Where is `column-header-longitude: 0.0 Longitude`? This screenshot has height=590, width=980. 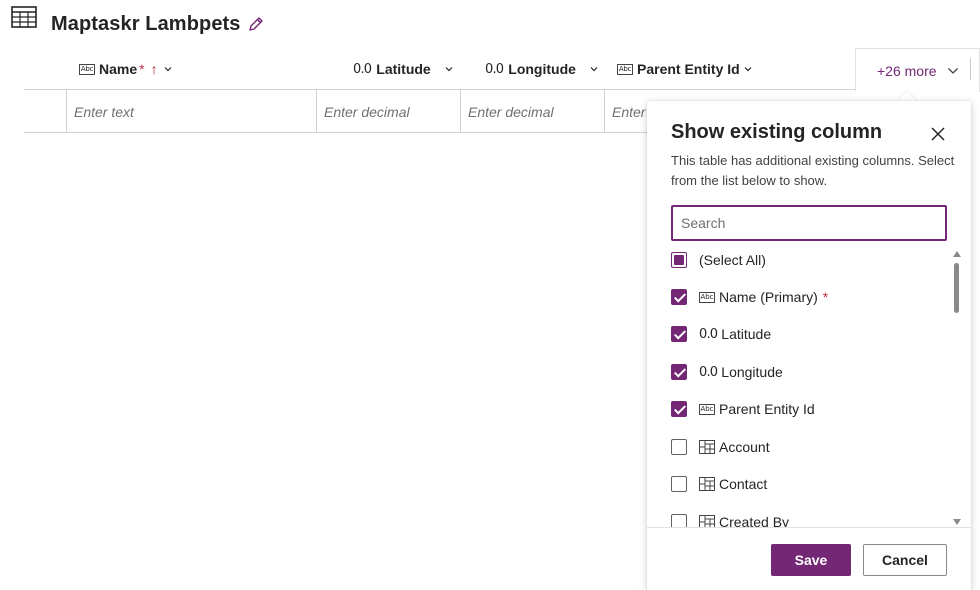 column-header-longitude: 0.0 Longitude is located at coordinates (541, 69).